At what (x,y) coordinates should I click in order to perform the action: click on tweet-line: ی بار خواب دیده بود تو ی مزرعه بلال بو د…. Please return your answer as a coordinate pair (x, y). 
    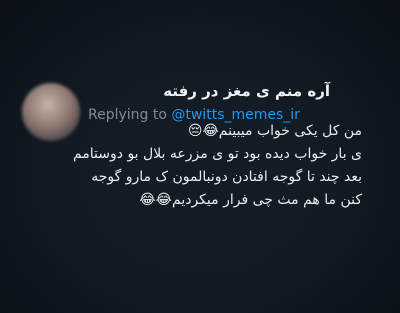
    Looking at the image, I should click on (217, 154).